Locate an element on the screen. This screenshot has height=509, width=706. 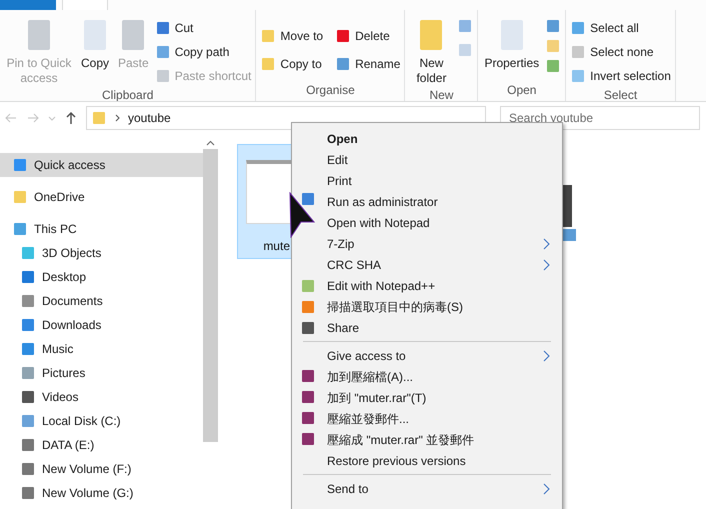
file-tile: mute is located at coordinates (264, 201).